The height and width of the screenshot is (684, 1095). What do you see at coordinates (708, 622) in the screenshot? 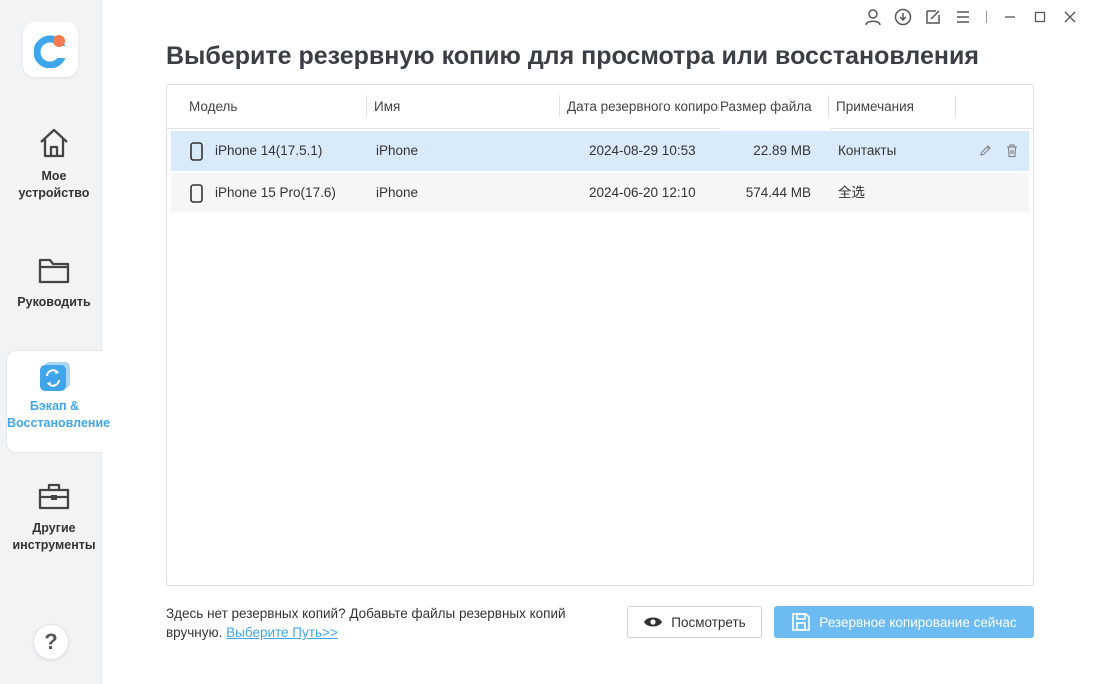
I see `view-button-label: Посмотреть` at bounding box center [708, 622].